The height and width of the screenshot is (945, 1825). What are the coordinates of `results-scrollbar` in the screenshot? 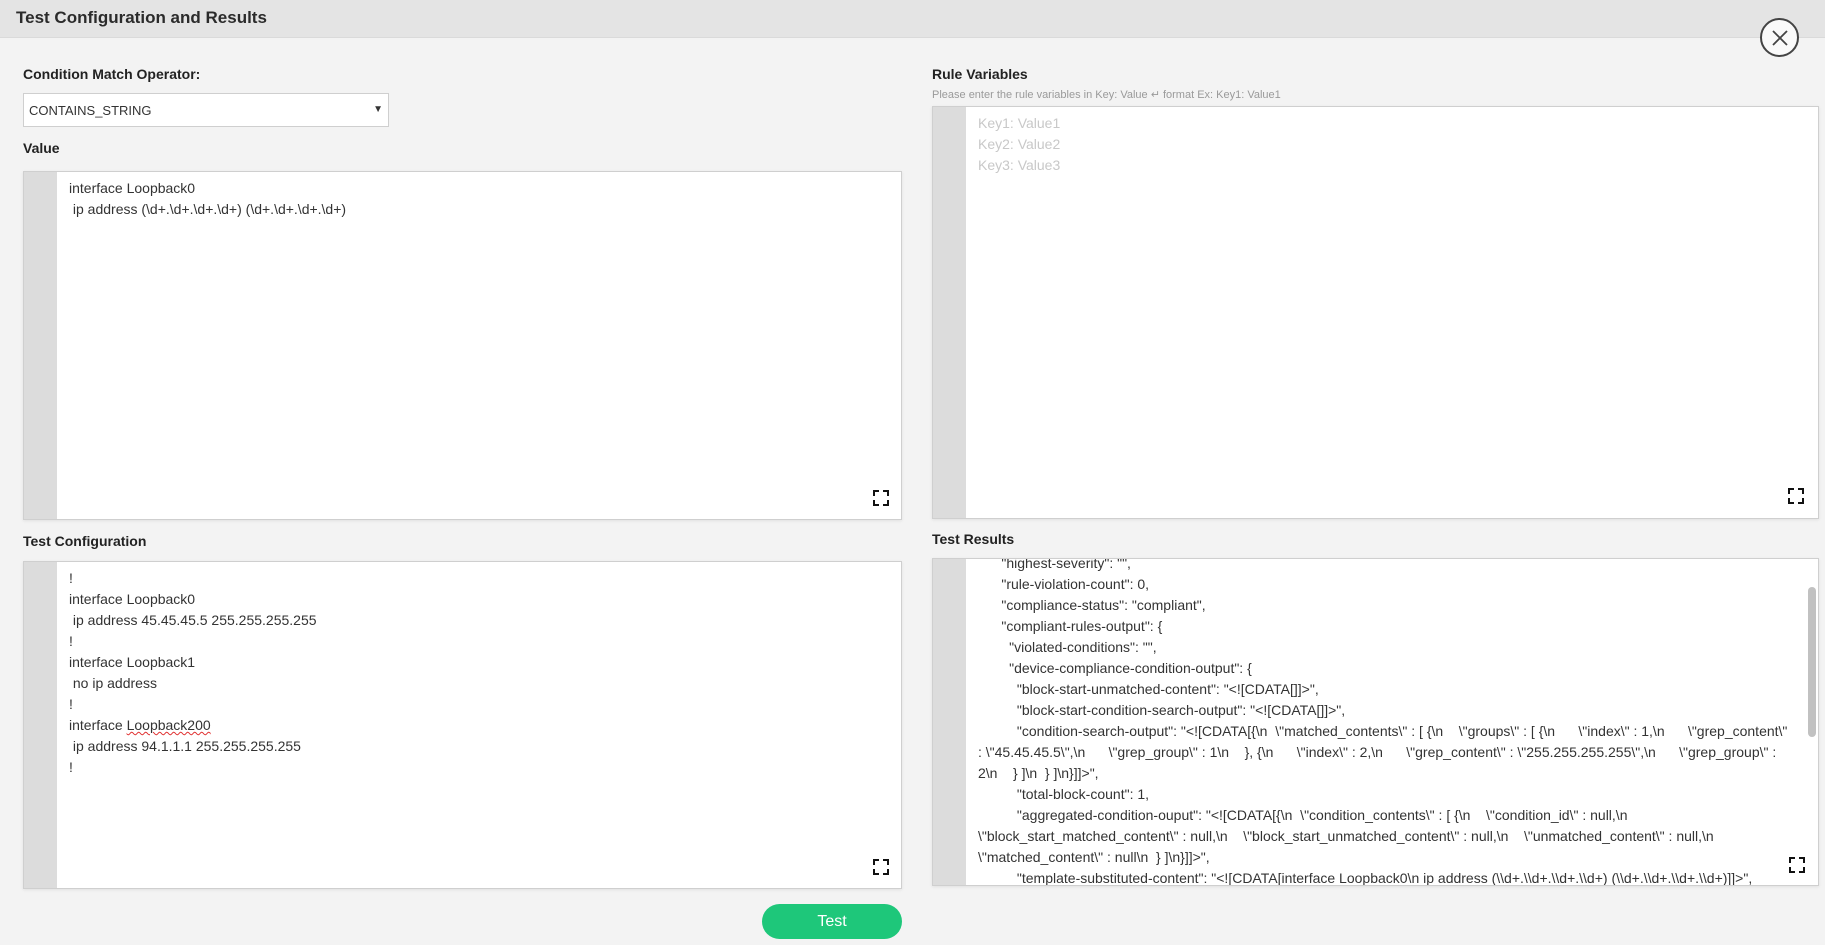 It's located at (1812, 662).